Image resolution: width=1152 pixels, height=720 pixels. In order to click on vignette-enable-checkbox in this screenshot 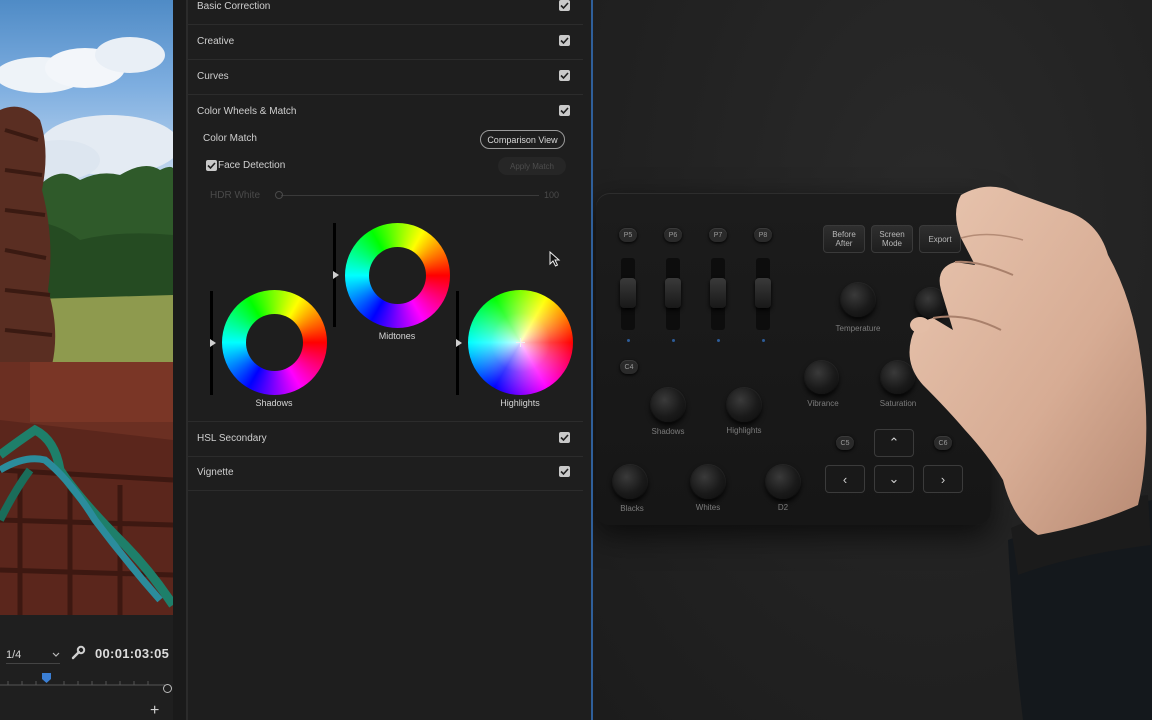, I will do `click(564, 471)`.